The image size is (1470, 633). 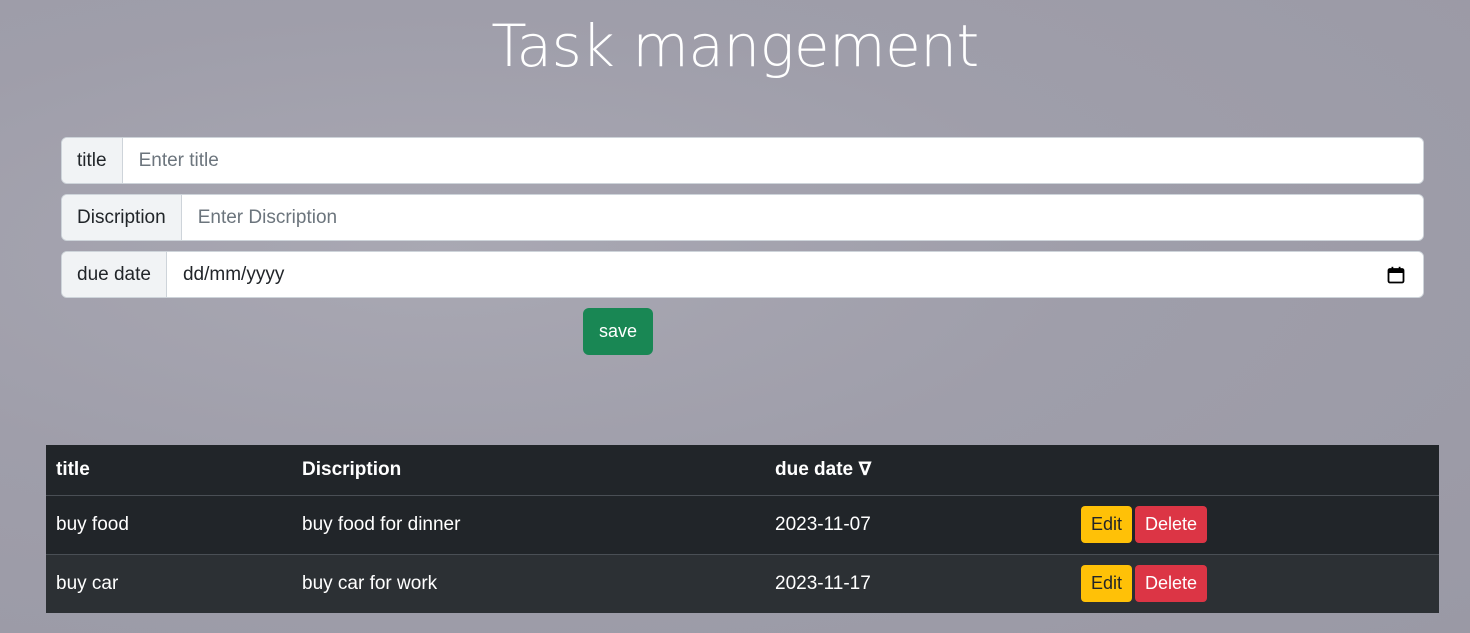 I want to click on title-input, so click(x=772, y=160).